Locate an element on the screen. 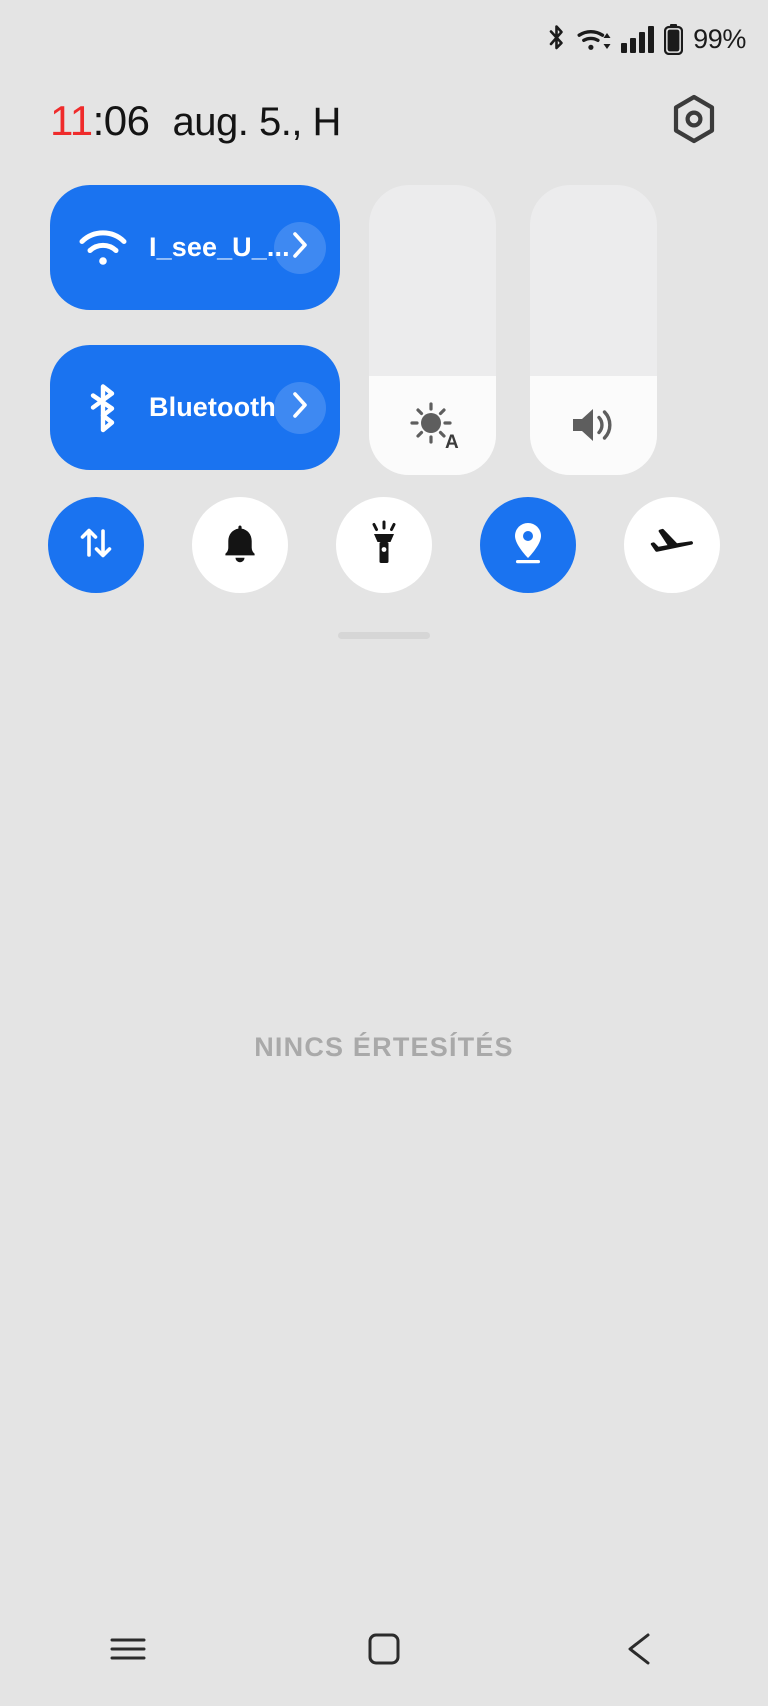 The height and width of the screenshot is (1706, 768). location-toggle is located at coordinates (528, 545).